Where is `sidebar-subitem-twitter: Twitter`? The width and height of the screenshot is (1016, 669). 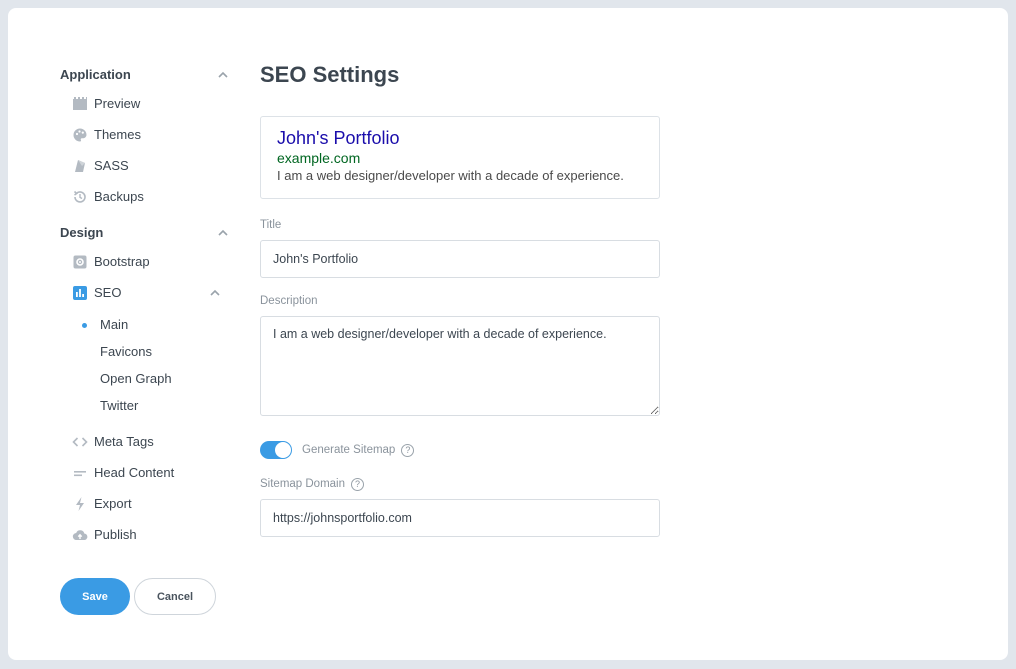 sidebar-subitem-twitter: Twitter is located at coordinates (145, 405).